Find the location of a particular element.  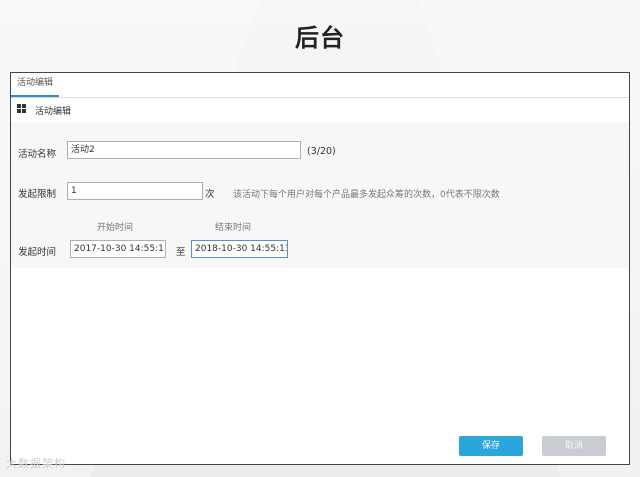

start-time-input: 2017-10-30 14:55:11 is located at coordinates (118, 249).